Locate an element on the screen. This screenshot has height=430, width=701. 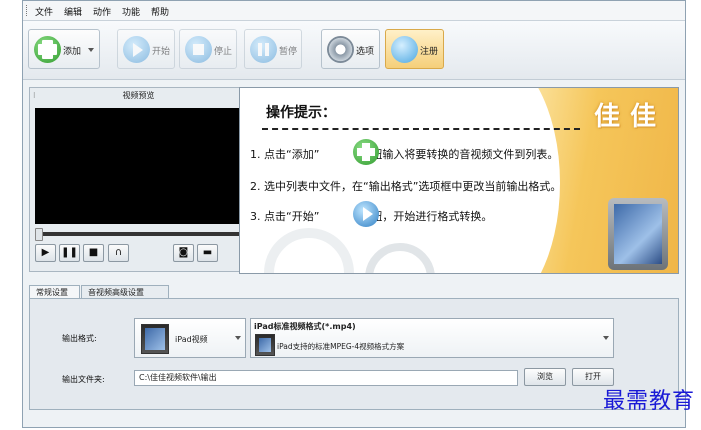
stop-button-small: ■ is located at coordinates (93, 253).